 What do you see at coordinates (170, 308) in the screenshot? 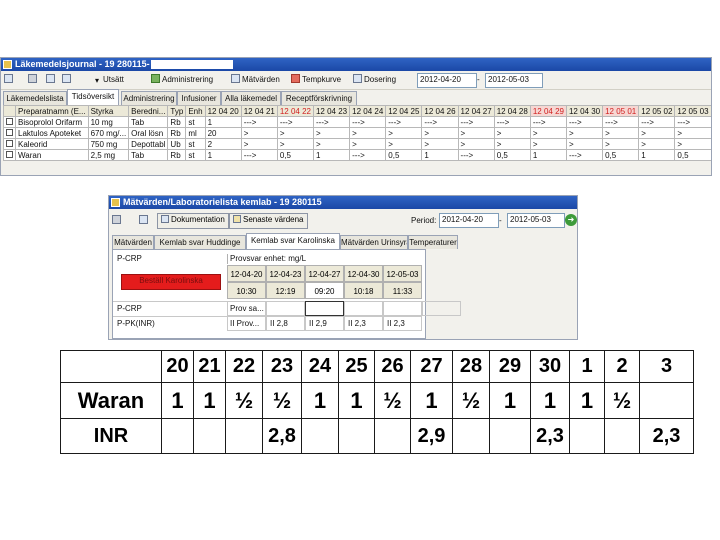
I see `lab-analysis-name: P-CRP` at bounding box center [170, 308].